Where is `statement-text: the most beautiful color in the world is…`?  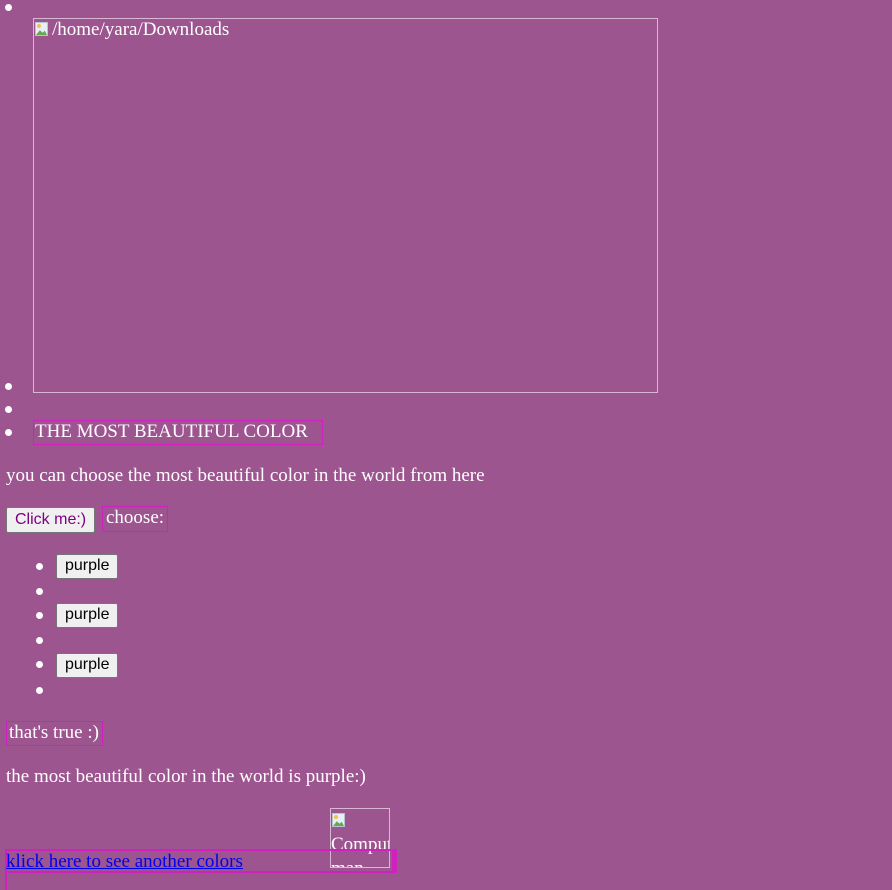
statement-text: the most beautiful color in the world is… is located at coordinates (186, 776).